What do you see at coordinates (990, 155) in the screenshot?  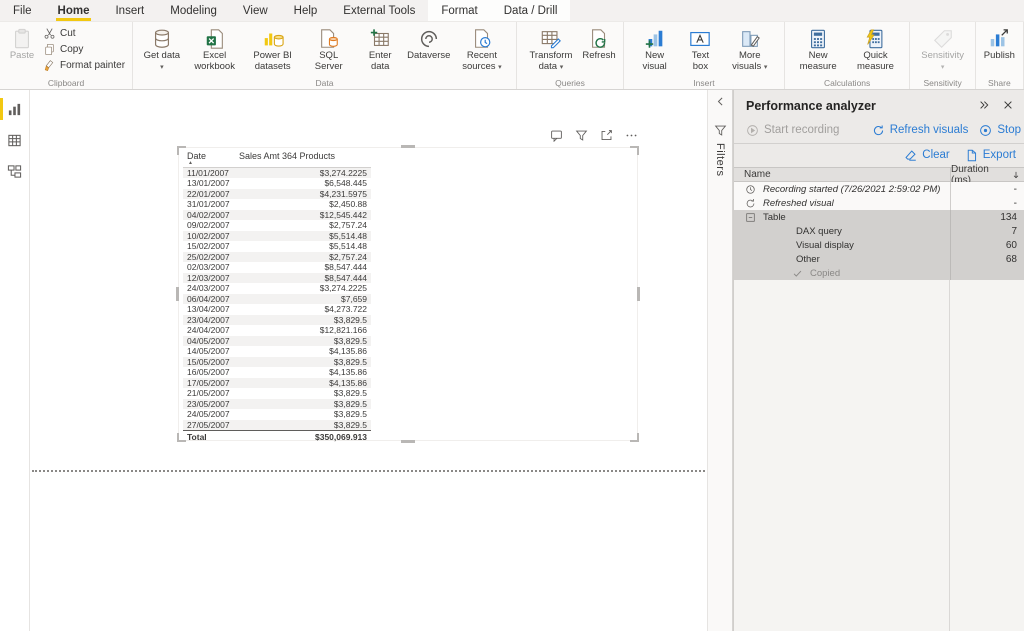 I see `export-button: Export` at bounding box center [990, 155].